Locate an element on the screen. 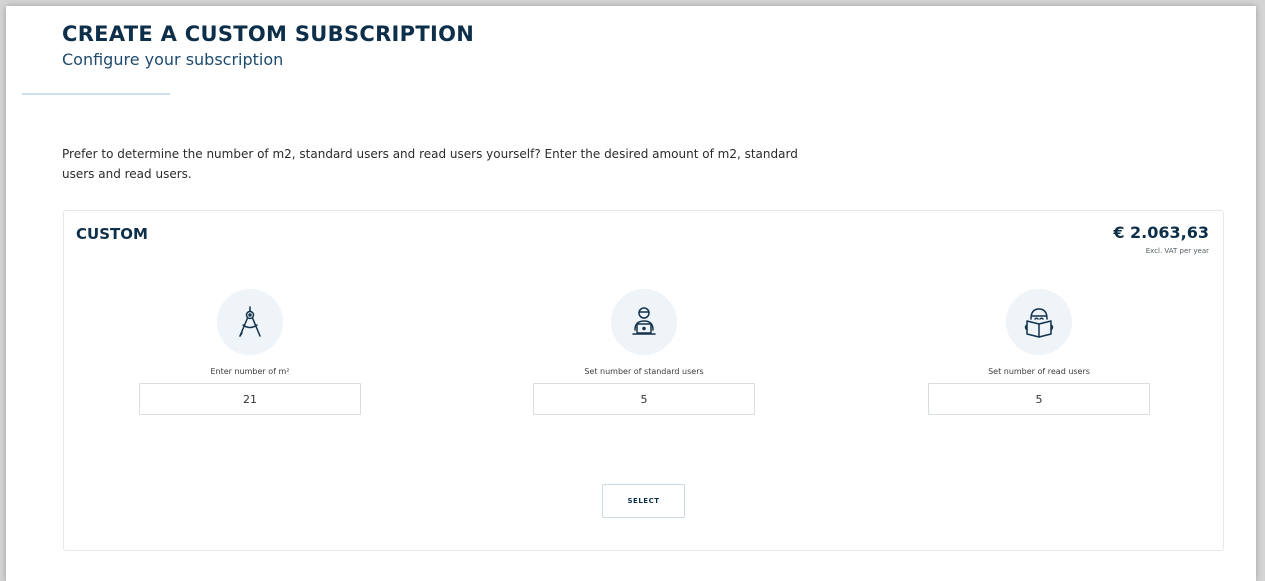  user-laptop-icon is located at coordinates (644, 322).